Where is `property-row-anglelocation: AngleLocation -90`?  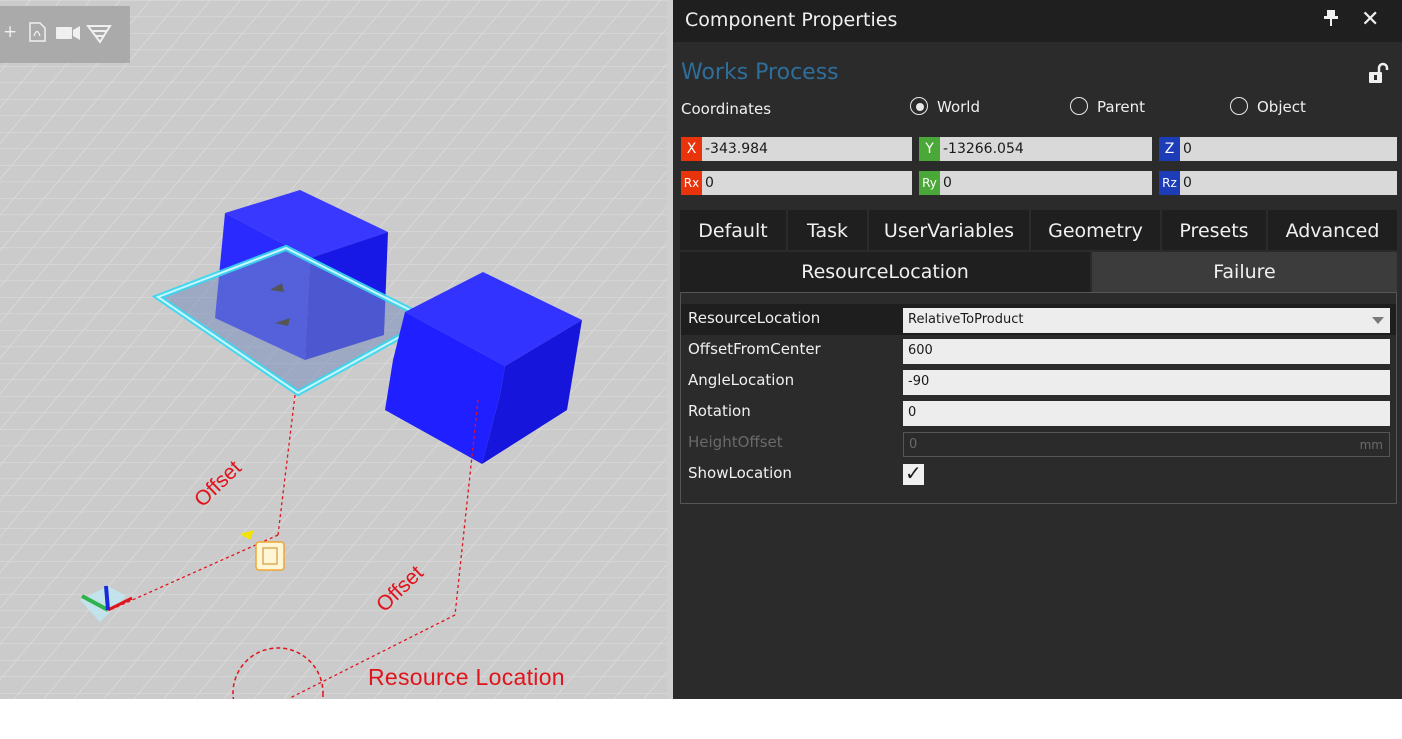
property-row-anglelocation: AngleLocation -90 is located at coordinates (1038, 381).